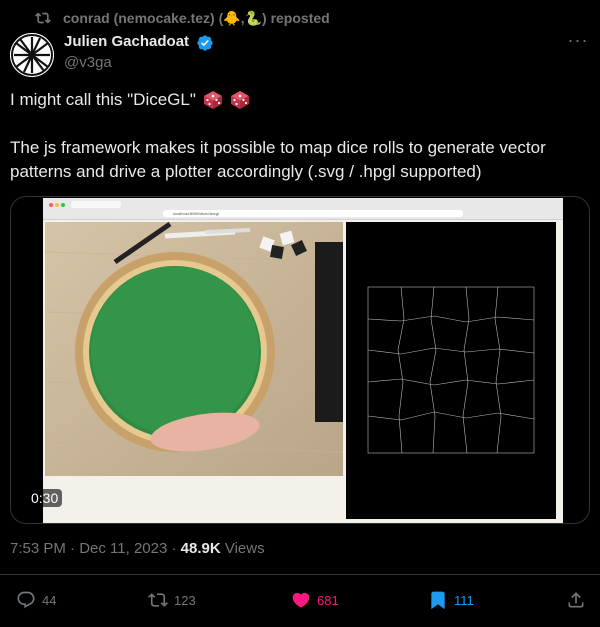  I want to click on url-text: localhost:8080/dice/dicegl, so click(196, 213).